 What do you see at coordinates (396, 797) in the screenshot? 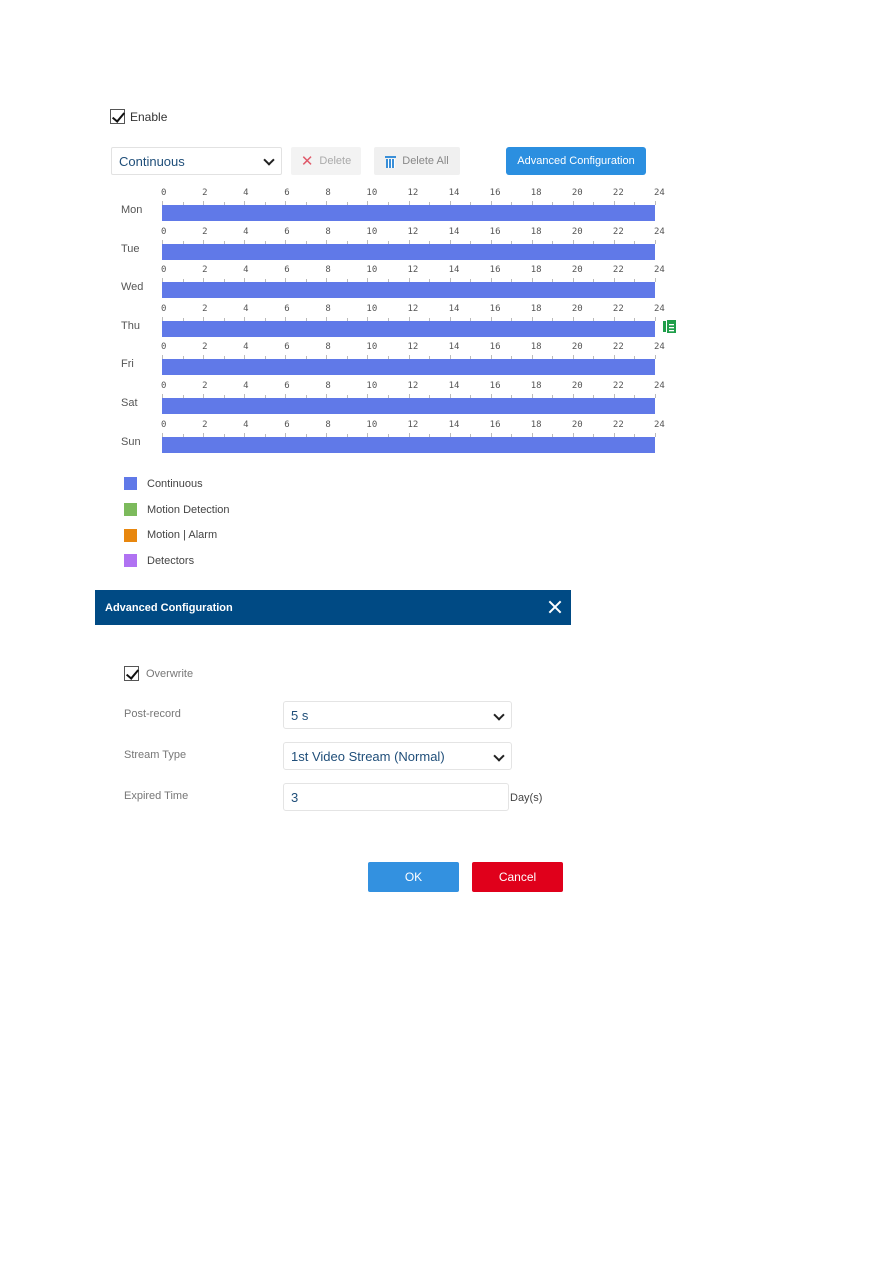
I see `expired-time-input` at bounding box center [396, 797].